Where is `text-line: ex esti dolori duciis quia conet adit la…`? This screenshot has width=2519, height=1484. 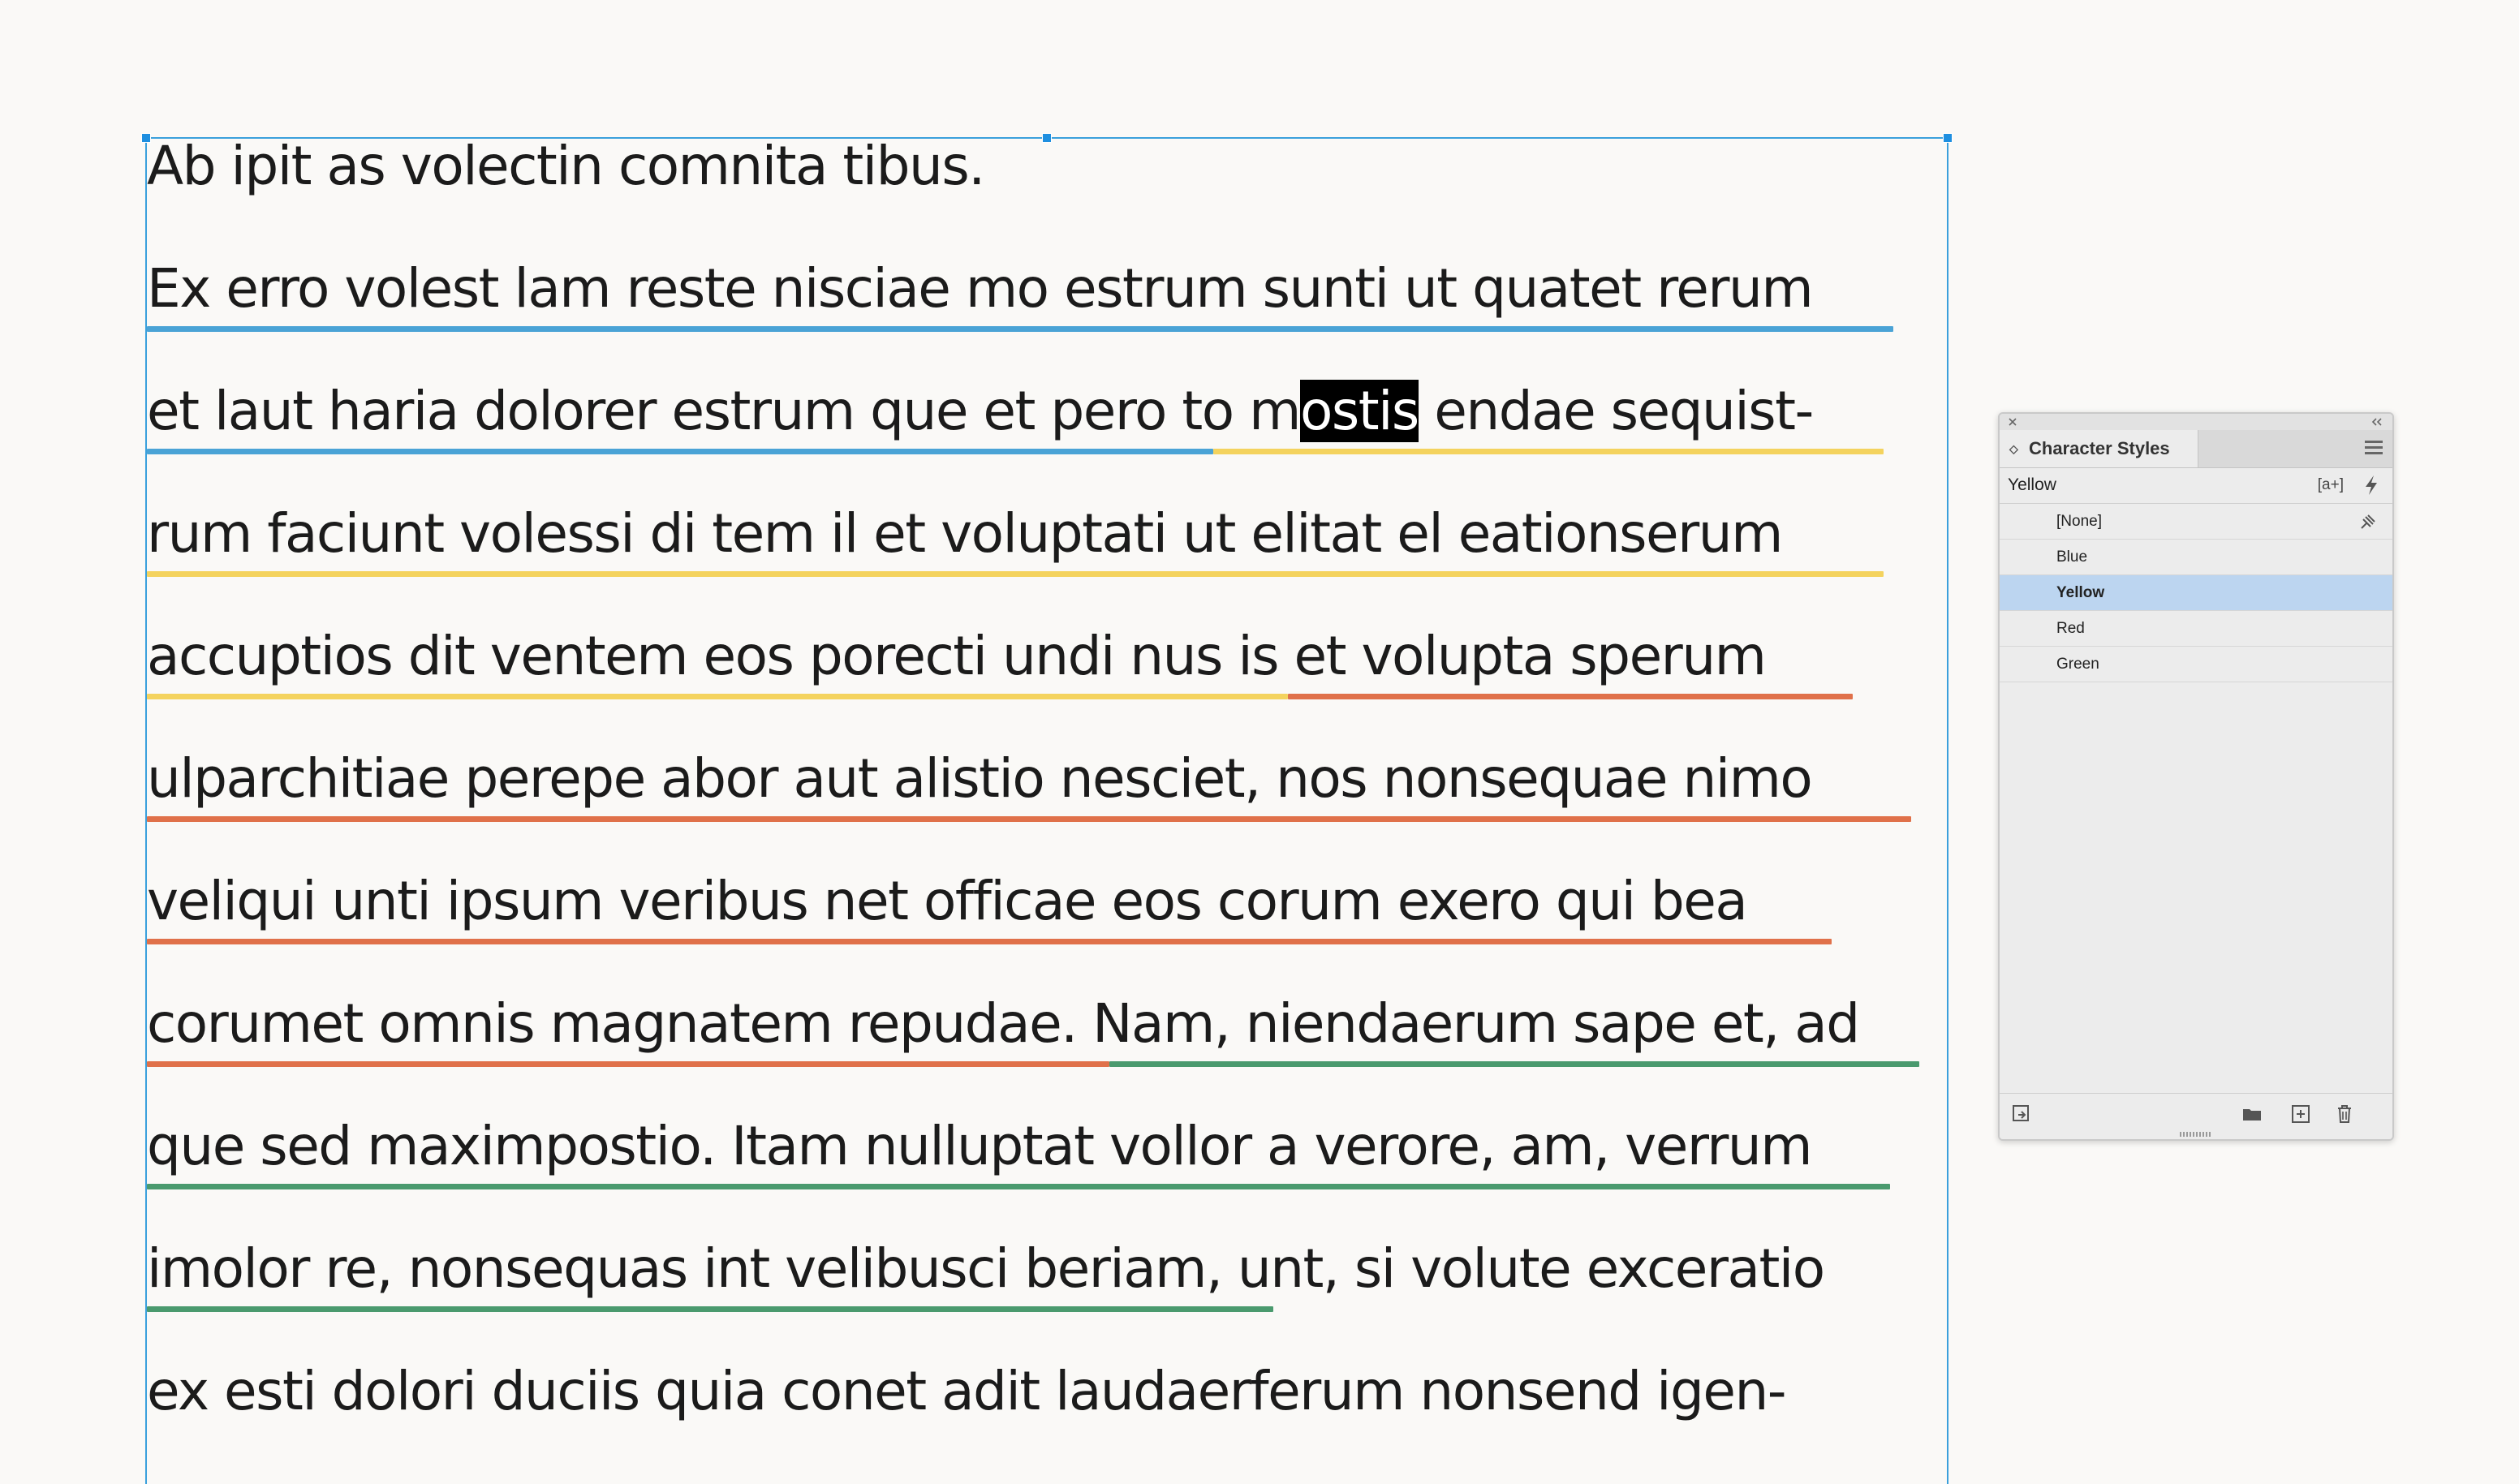 text-line: ex esti dolori duciis quia conet adit la… is located at coordinates (967, 1391).